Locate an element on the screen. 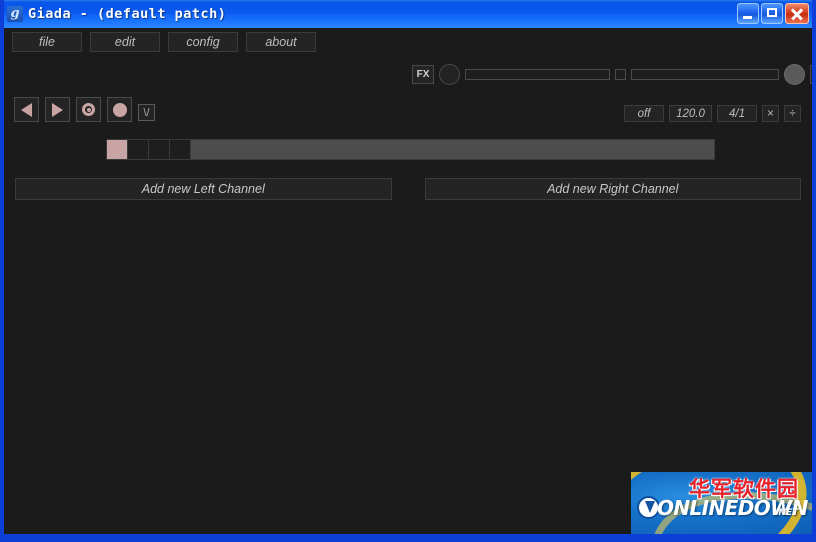 This screenshot has width=816, height=542. fx-out-button: FX is located at coordinates (811, 74).